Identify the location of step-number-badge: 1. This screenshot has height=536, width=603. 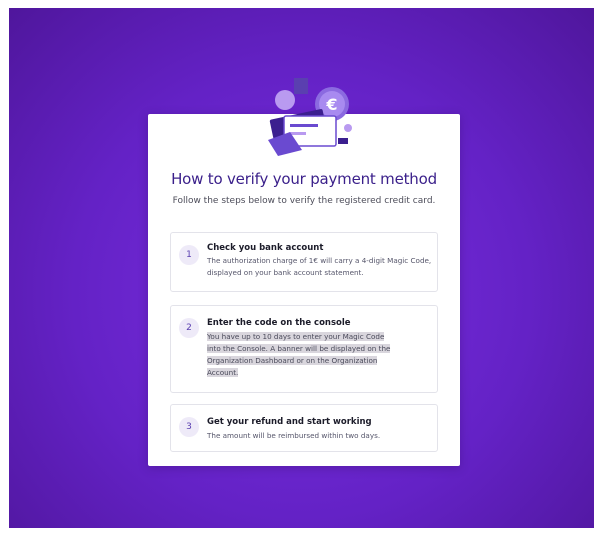
(189, 255).